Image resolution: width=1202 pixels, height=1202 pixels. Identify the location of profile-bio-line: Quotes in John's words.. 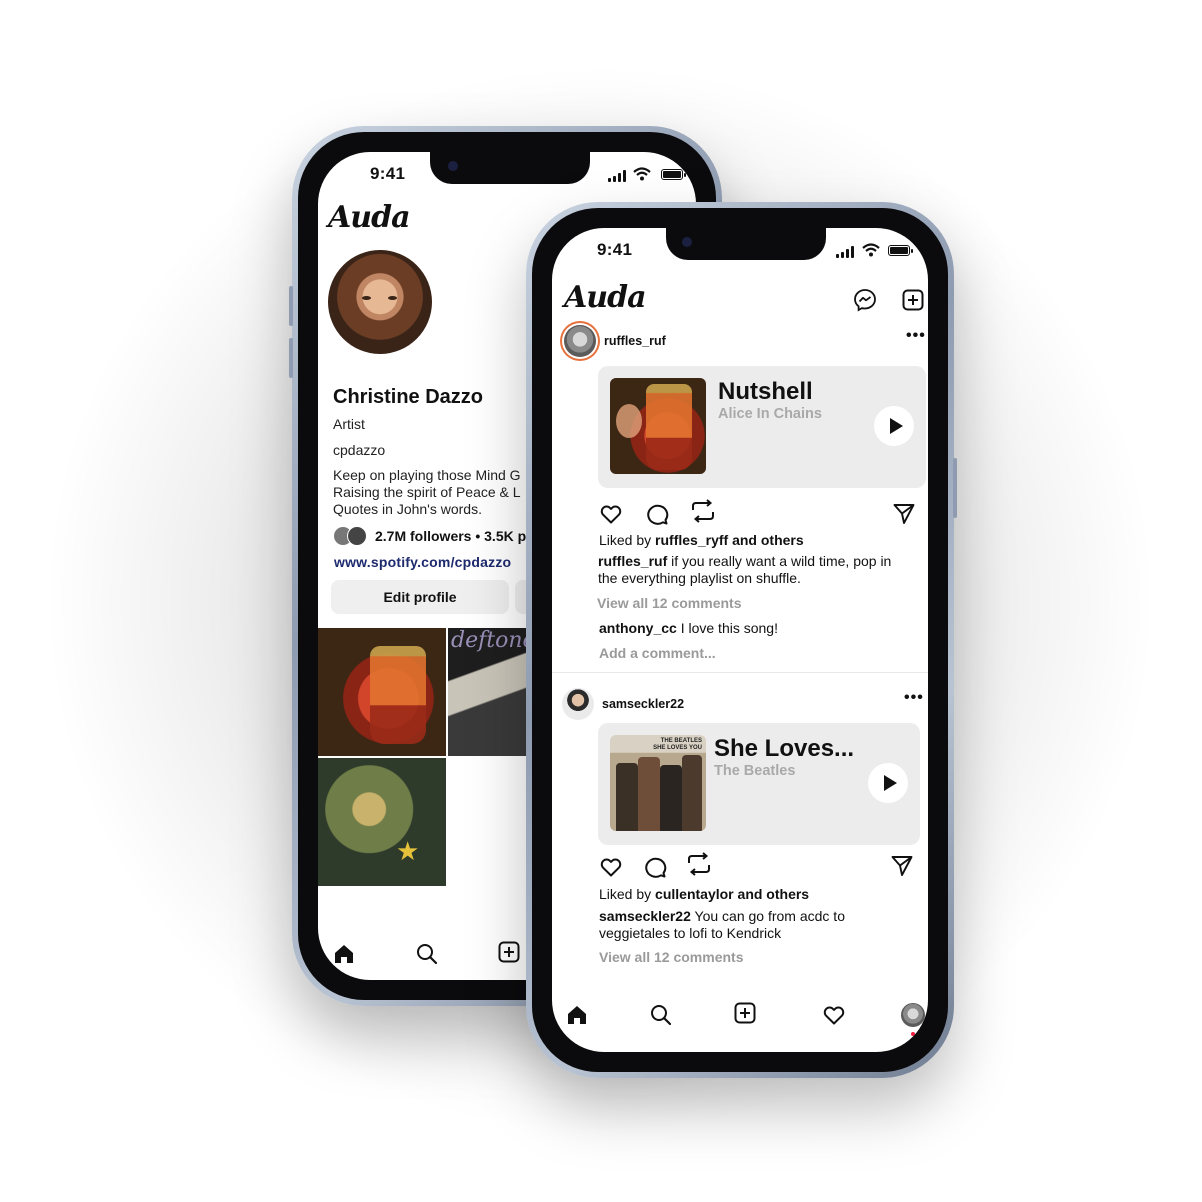
(407, 509).